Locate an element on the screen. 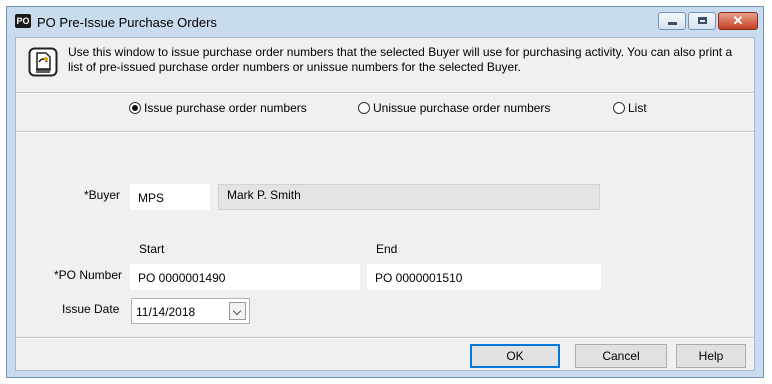 This screenshot has width=772, height=384. issue-date-label: Issue Date is located at coordinates (91, 309).